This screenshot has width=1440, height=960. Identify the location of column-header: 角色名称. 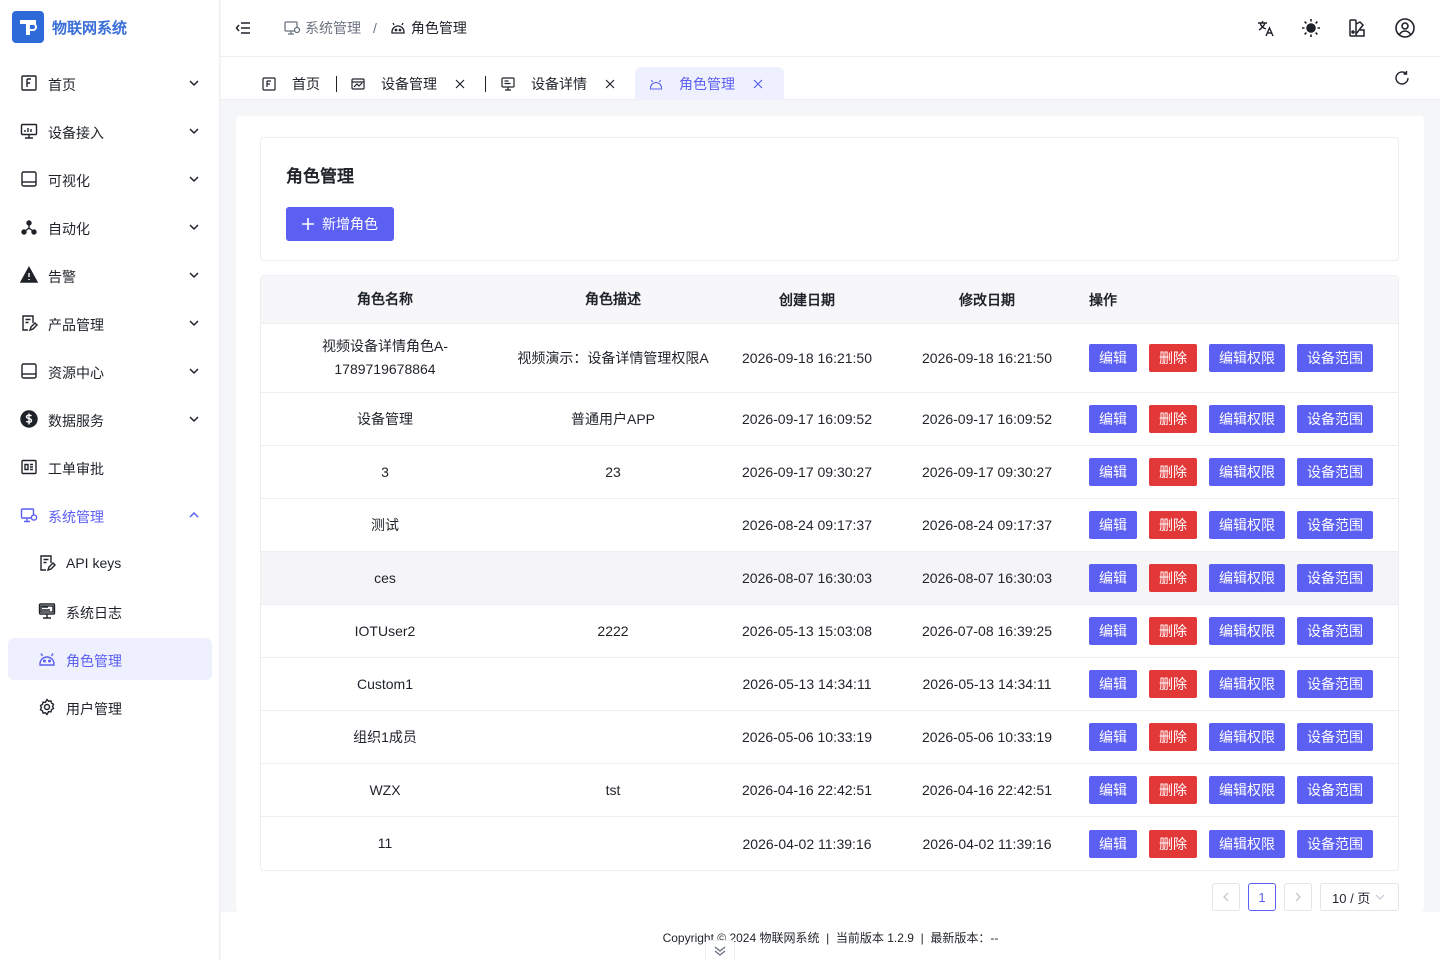
(385, 299).